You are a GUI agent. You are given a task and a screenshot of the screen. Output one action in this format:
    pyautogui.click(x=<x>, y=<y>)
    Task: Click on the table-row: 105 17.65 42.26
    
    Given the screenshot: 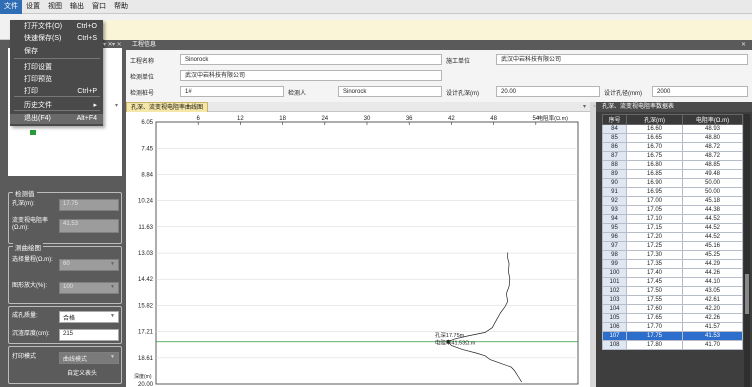 What is the action you would take?
    pyautogui.click(x=672, y=318)
    